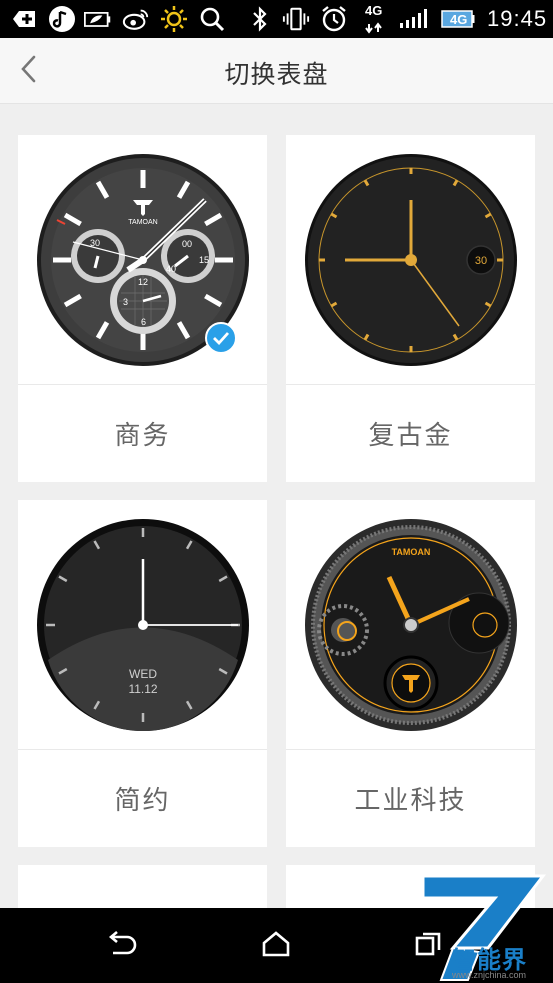 The image size is (553, 983). What do you see at coordinates (174, 19) in the screenshot?
I see `brightness-icon` at bounding box center [174, 19].